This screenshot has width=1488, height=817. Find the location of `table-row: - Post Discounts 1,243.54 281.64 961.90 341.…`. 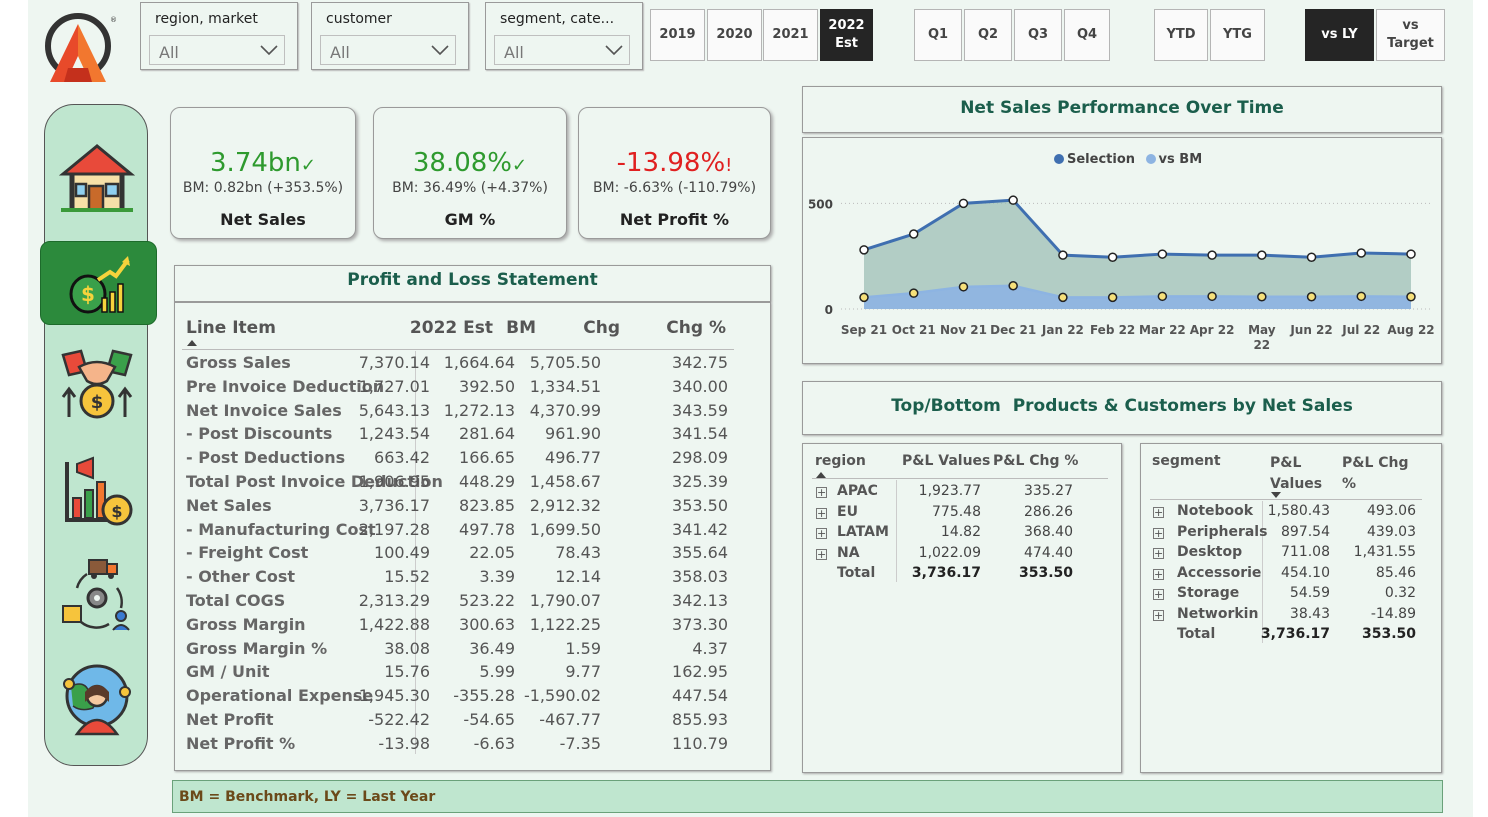

table-row: - Post Discounts 1,243.54 281.64 961.90 341.… is located at coordinates (466, 436).